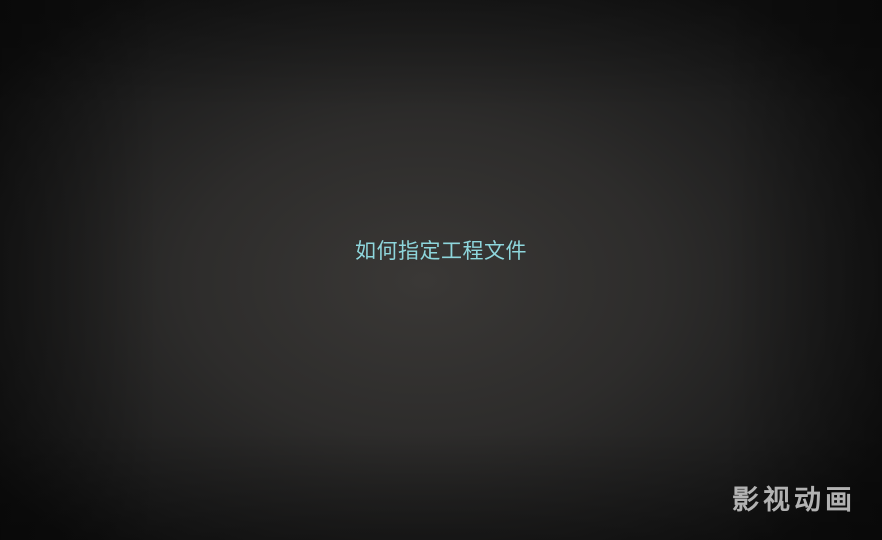 The width and height of the screenshot is (882, 540). I want to click on slide-title: 如何指定工程文件, so click(441, 251).